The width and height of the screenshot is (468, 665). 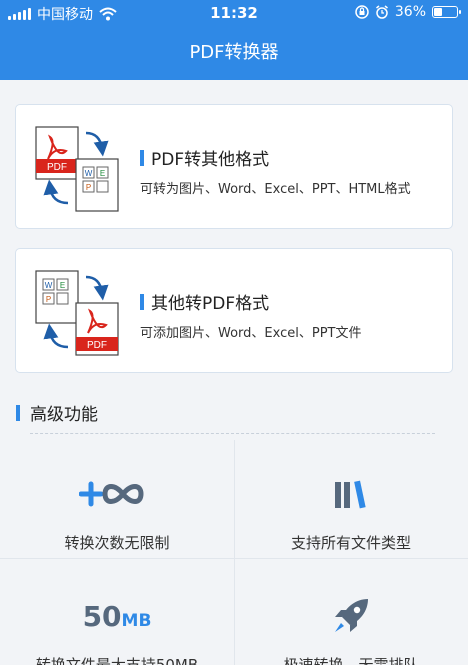 I want to click on other-to-pdf-title: 其他转PDF格式, so click(x=210, y=304).